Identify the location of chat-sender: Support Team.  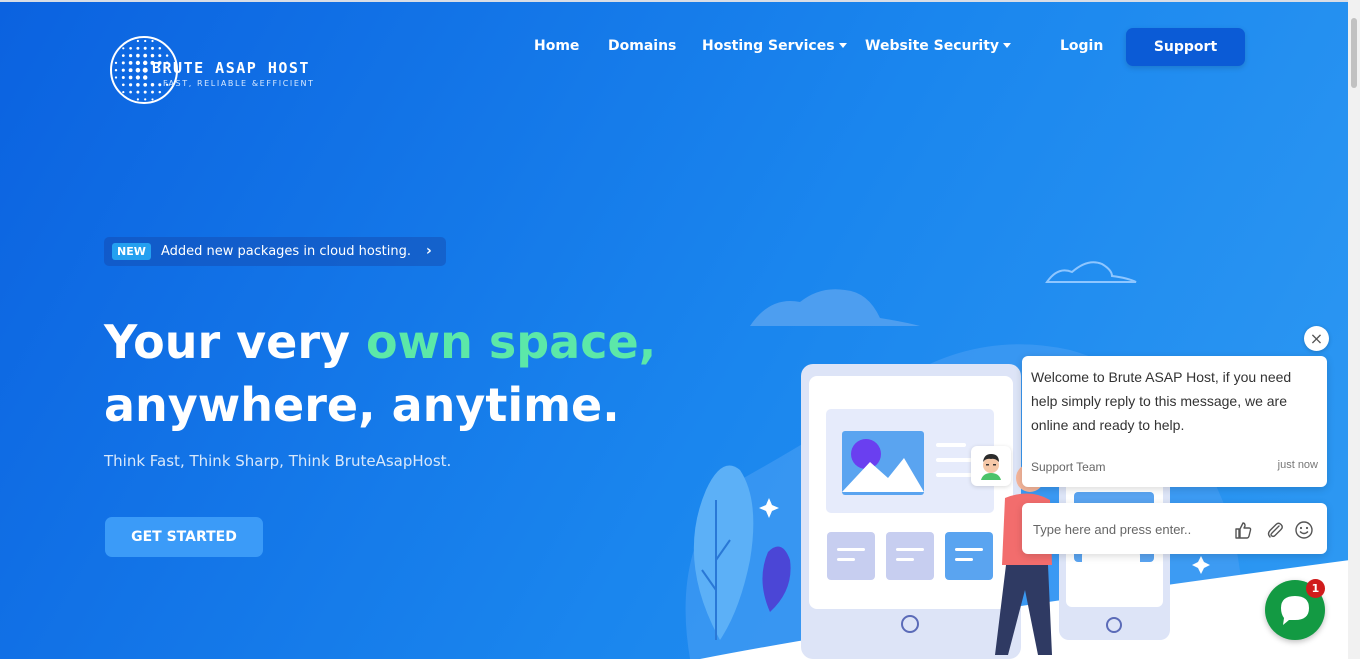
(1068, 467).